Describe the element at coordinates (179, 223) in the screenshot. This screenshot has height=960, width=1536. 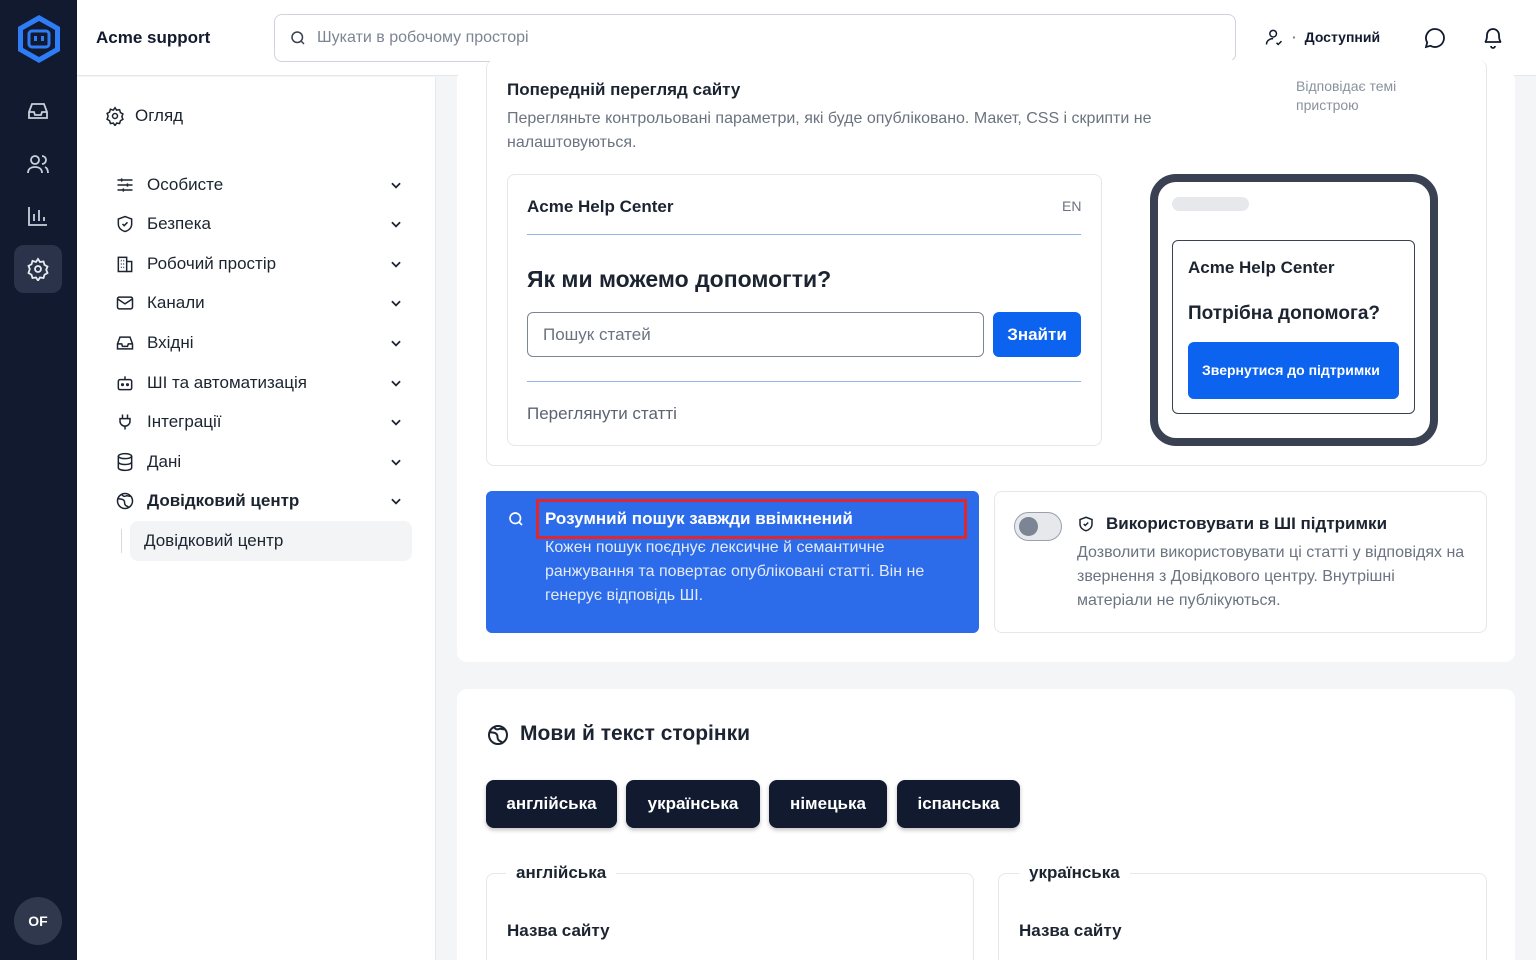
I see `sidebar-item-label: Безпека` at that location.